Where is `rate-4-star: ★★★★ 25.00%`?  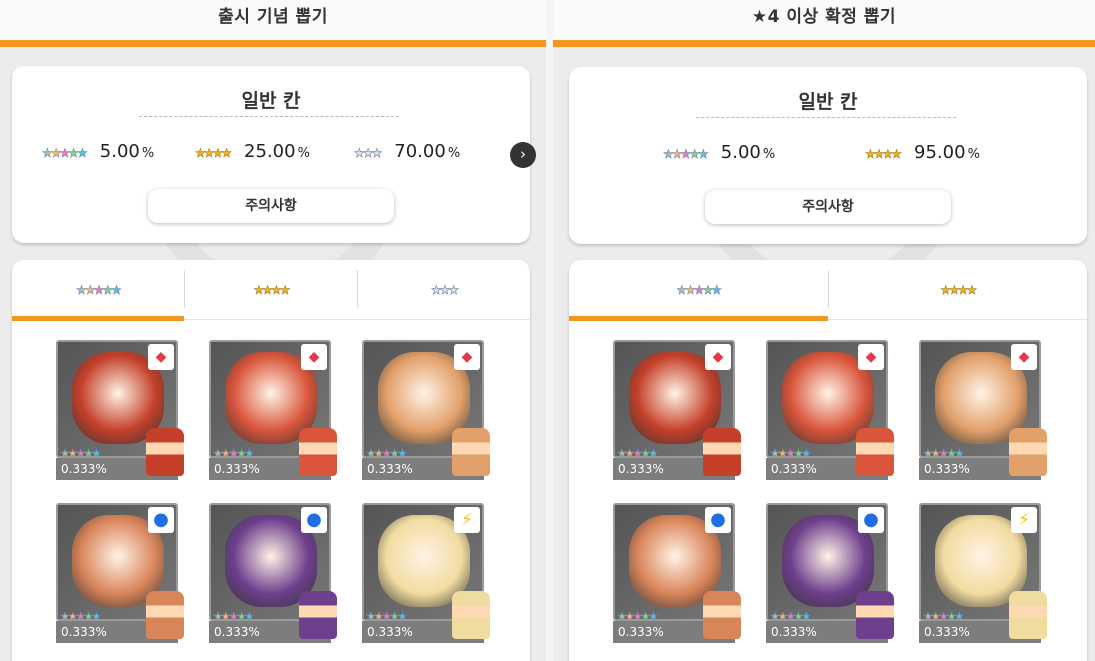
rate-4-star: ★★★★ 25.00% is located at coordinates (252, 152).